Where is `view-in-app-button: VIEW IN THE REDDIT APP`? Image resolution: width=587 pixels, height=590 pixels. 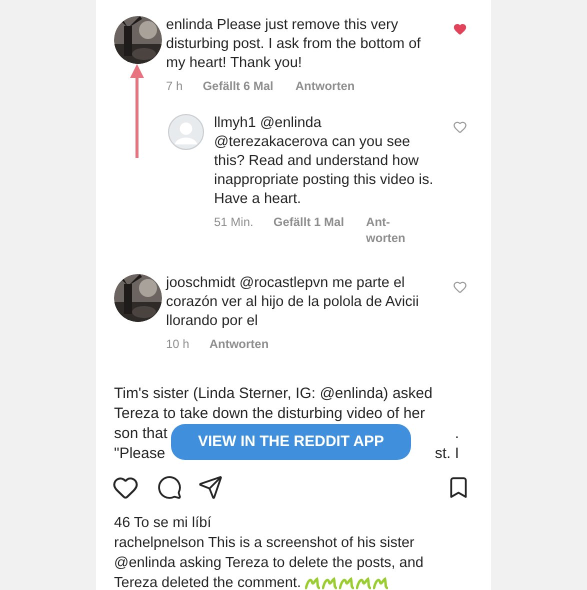
view-in-app-button: VIEW IN THE REDDIT APP is located at coordinates (291, 442).